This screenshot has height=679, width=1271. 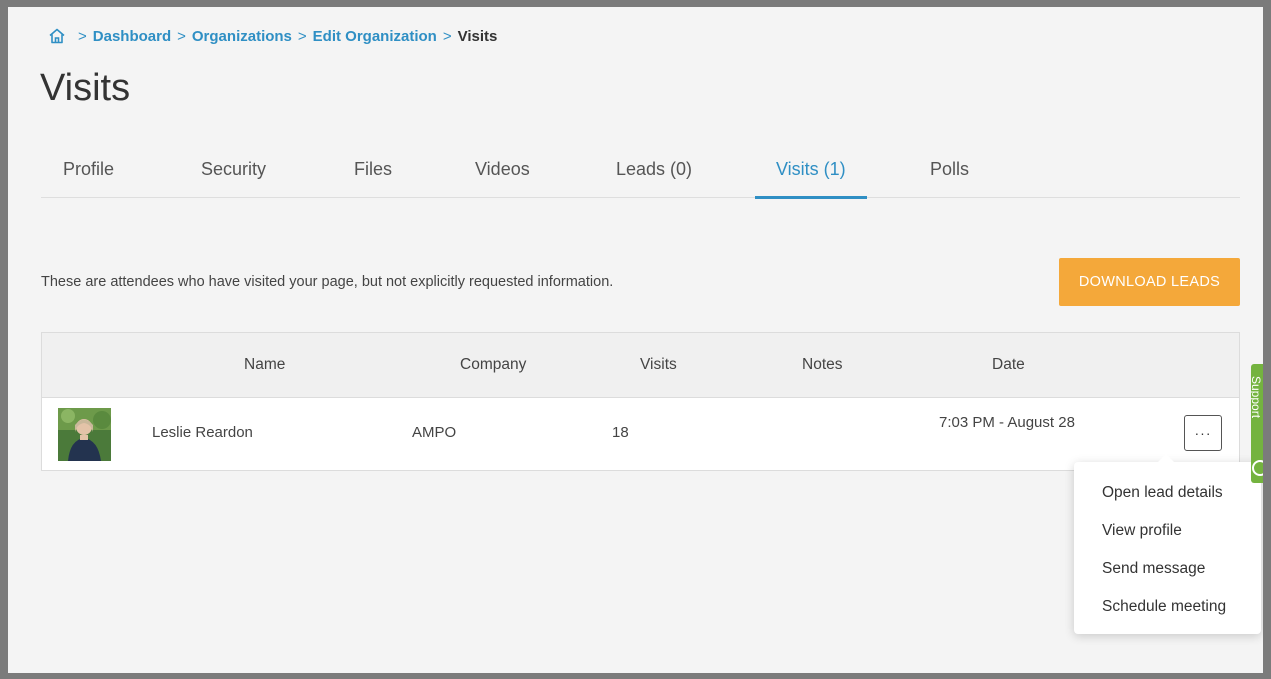 I want to click on support-tab: Support, so click(x=1257, y=423).